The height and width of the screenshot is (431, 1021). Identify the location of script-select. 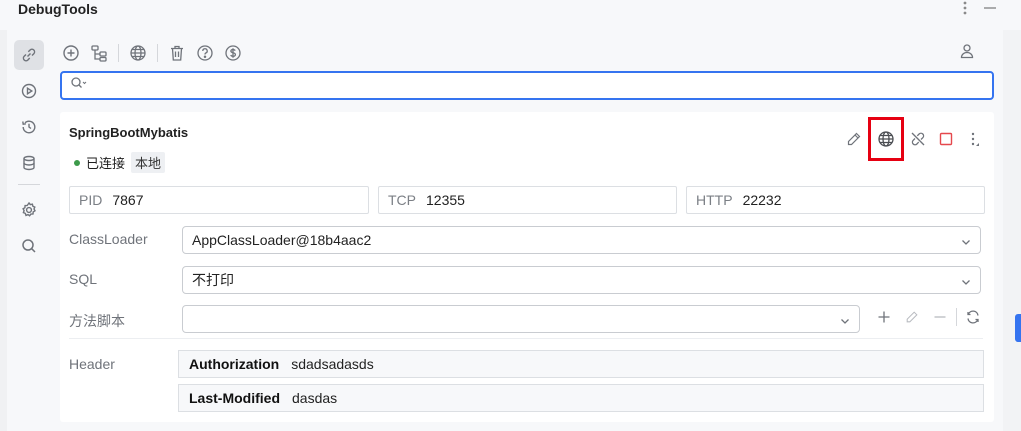
(521, 319).